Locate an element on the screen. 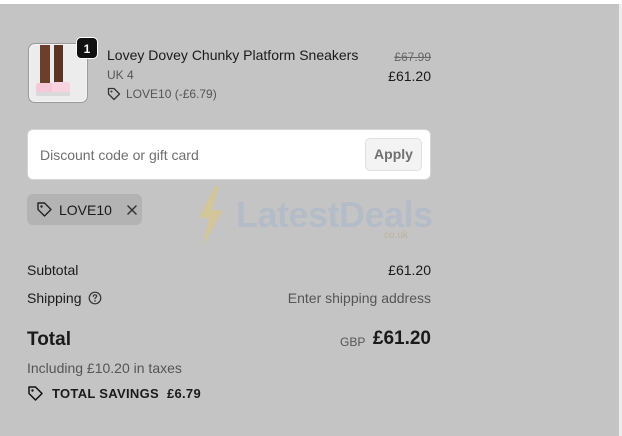 The image size is (622, 436). total-savings: TOTAL SAVINGS £6.79 is located at coordinates (114, 393).